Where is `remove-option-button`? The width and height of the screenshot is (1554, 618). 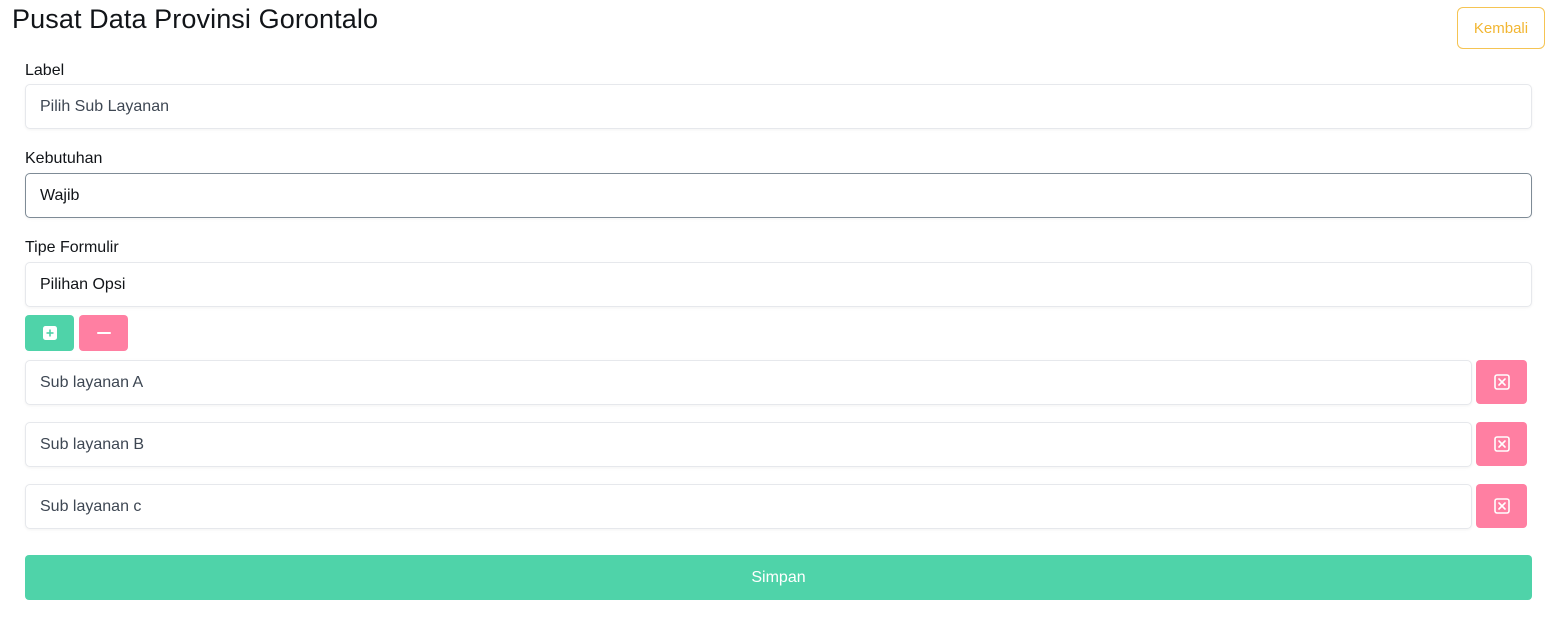 remove-option-button is located at coordinates (103, 333).